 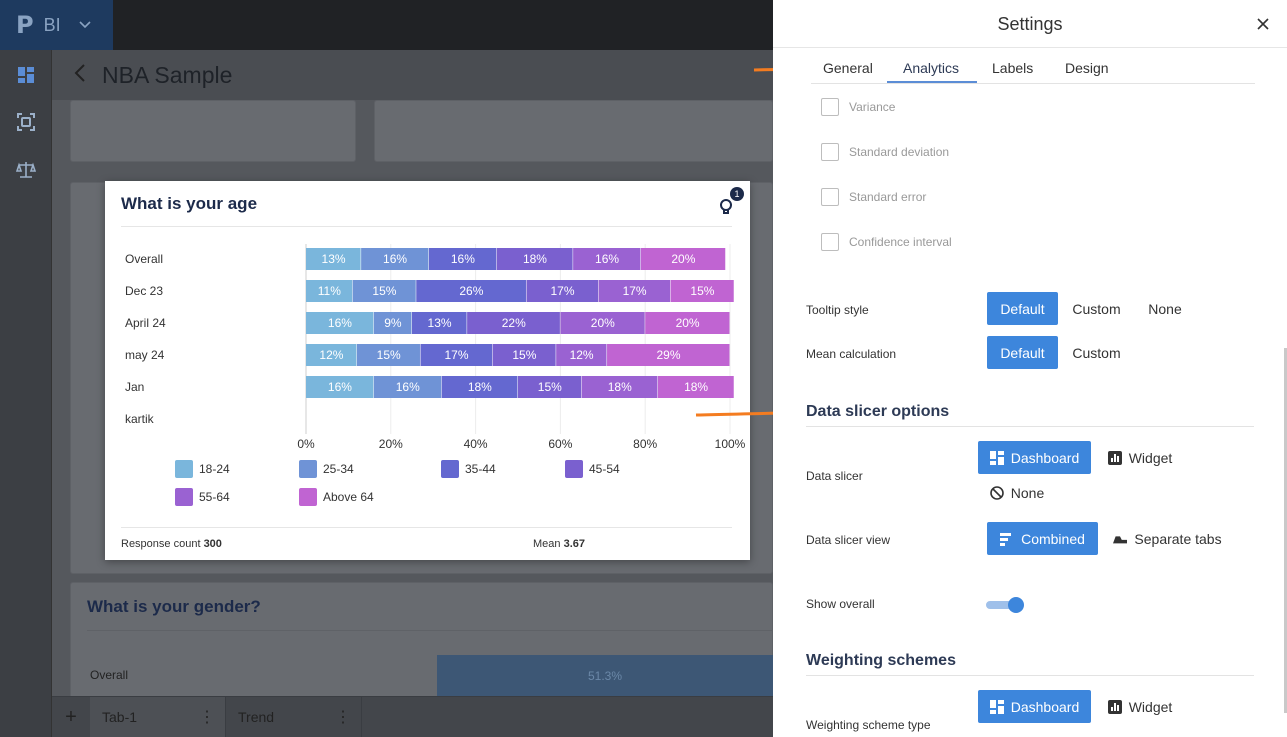 What do you see at coordinates (26, 170) in the screenshot?
I see `scale-icon` at bounding box center [26, 170].